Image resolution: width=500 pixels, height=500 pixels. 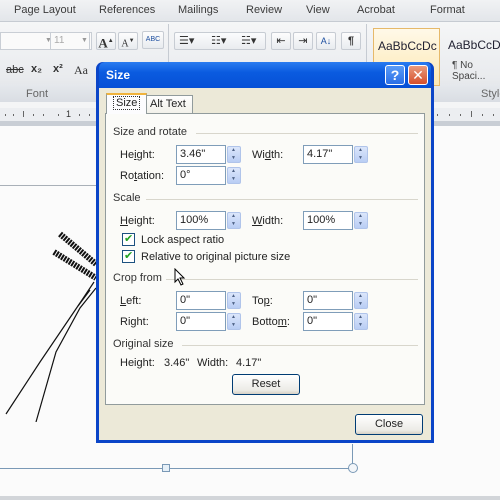 What do you see at coordinates (265, 75) in the screenshot?
I see `dialog-titlebar: Size ? ✕` at bounding box center [265, 75].